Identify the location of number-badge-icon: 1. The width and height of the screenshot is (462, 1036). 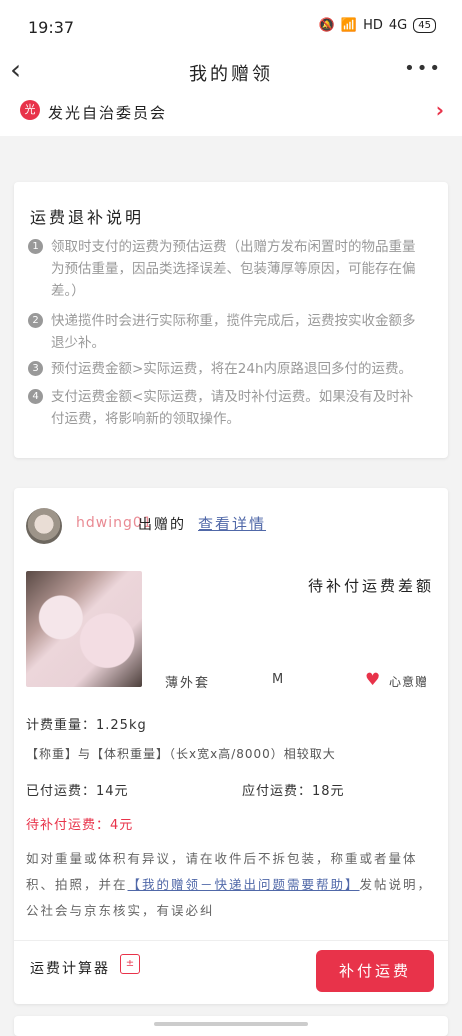
(35, 246).